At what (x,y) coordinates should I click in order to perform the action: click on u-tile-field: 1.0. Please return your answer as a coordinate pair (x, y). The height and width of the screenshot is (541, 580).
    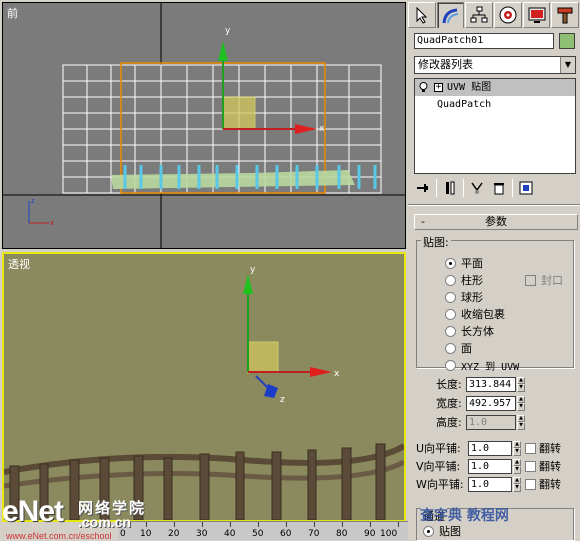
    Looking at the image, I should click on (490, 448).